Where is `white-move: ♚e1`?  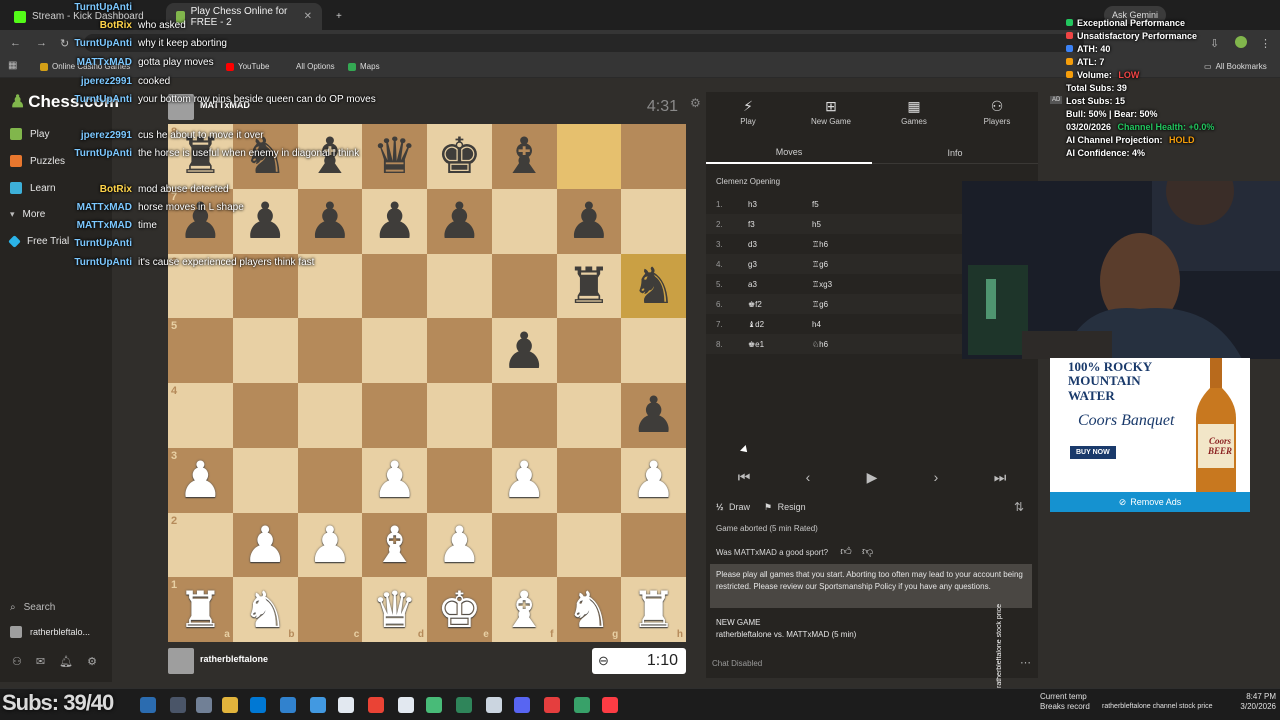
white-move: ♚e1 is located at coordinates (756, 344).